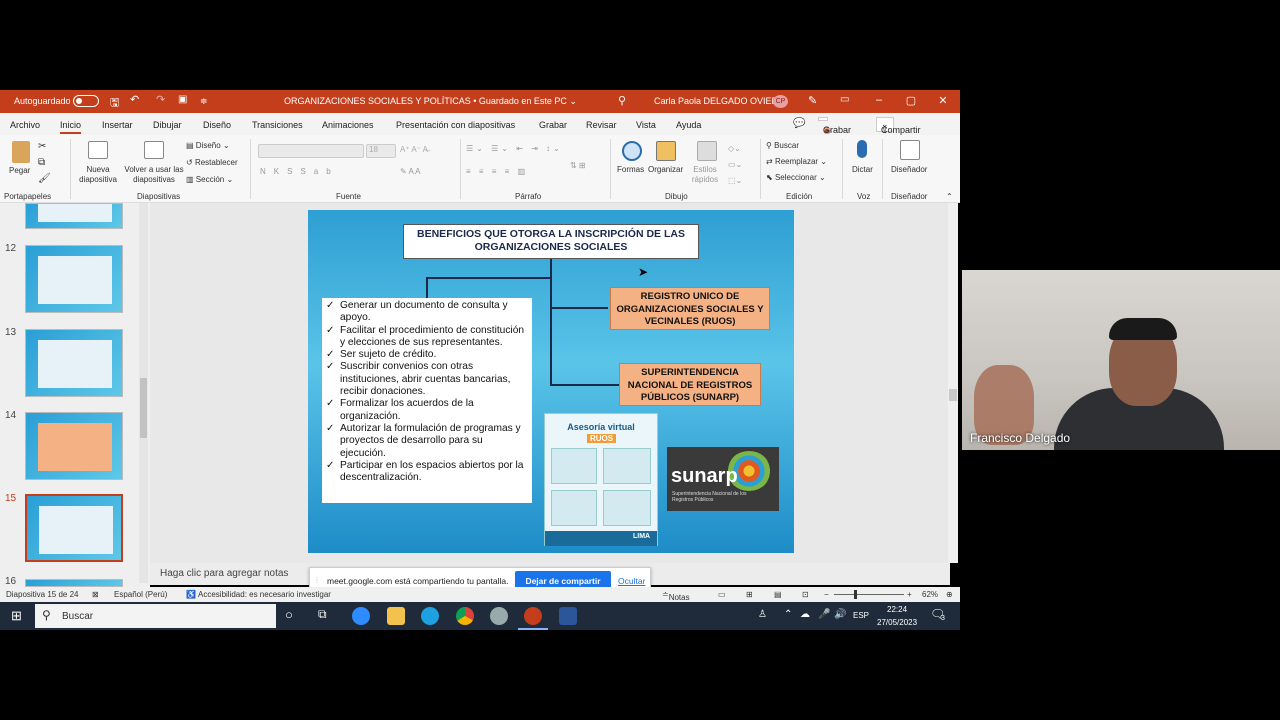  I want to click on tray-expand-icon: ⌃, so click(788, 614).